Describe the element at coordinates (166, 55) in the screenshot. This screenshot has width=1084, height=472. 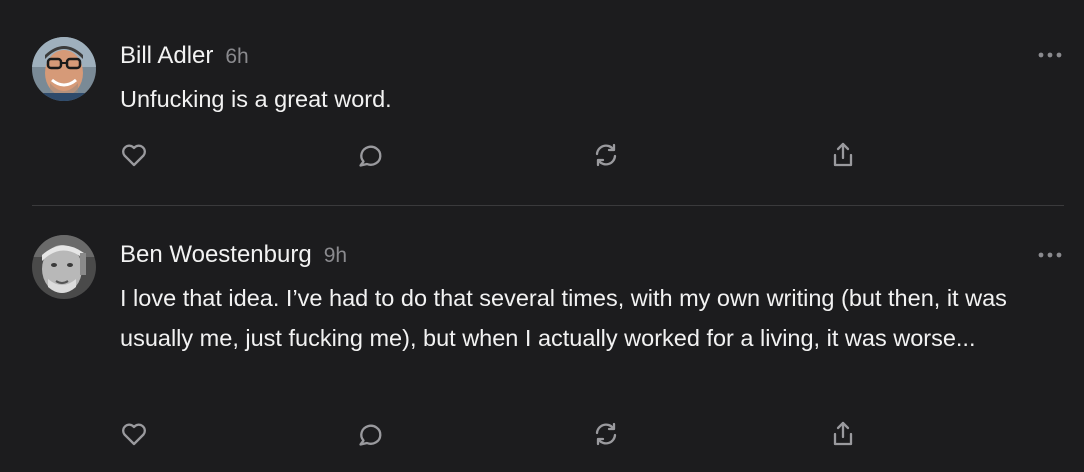
I see `author-name: Bill Adler` at that location.